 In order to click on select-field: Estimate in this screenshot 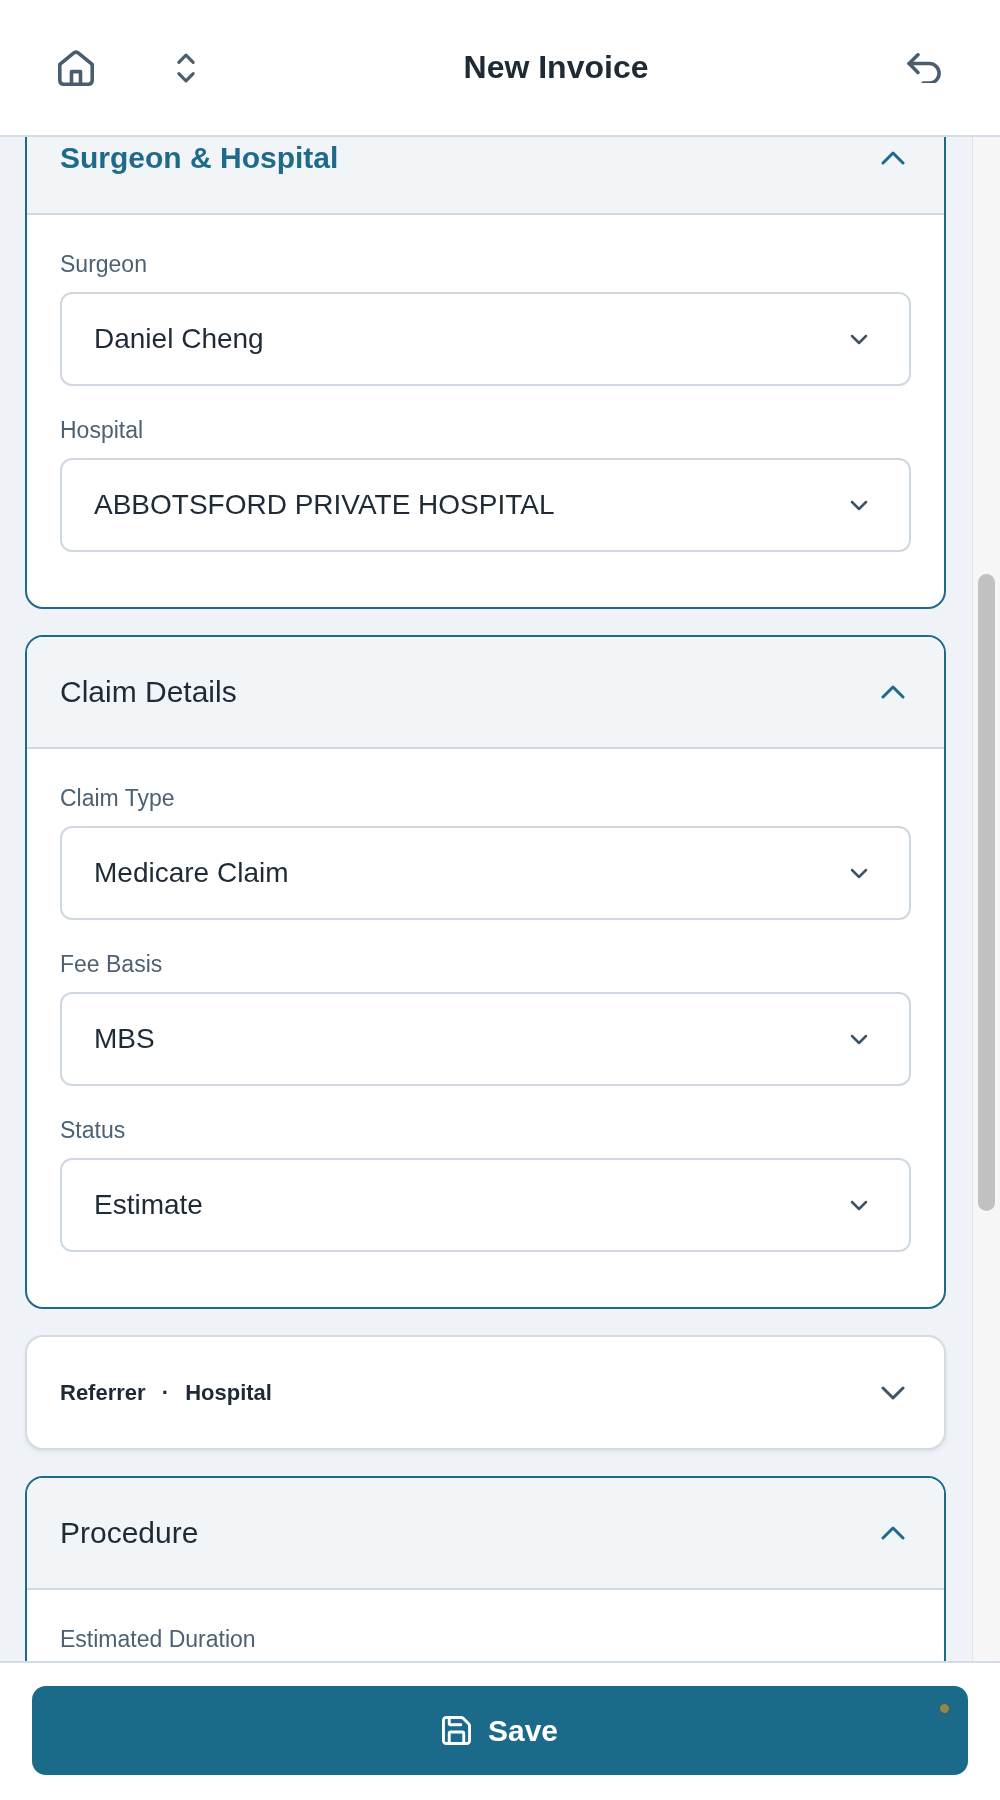, I will do `click(485, 1205)`.